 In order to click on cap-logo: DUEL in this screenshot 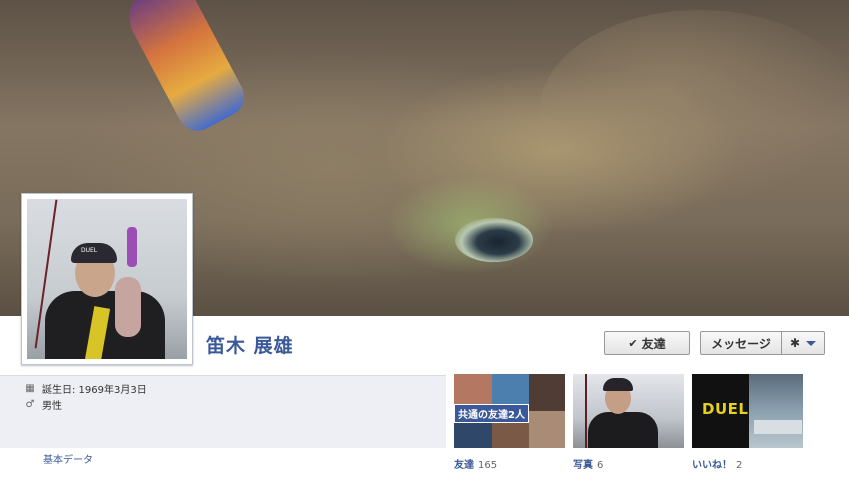, I will do `click(89, 250)`.